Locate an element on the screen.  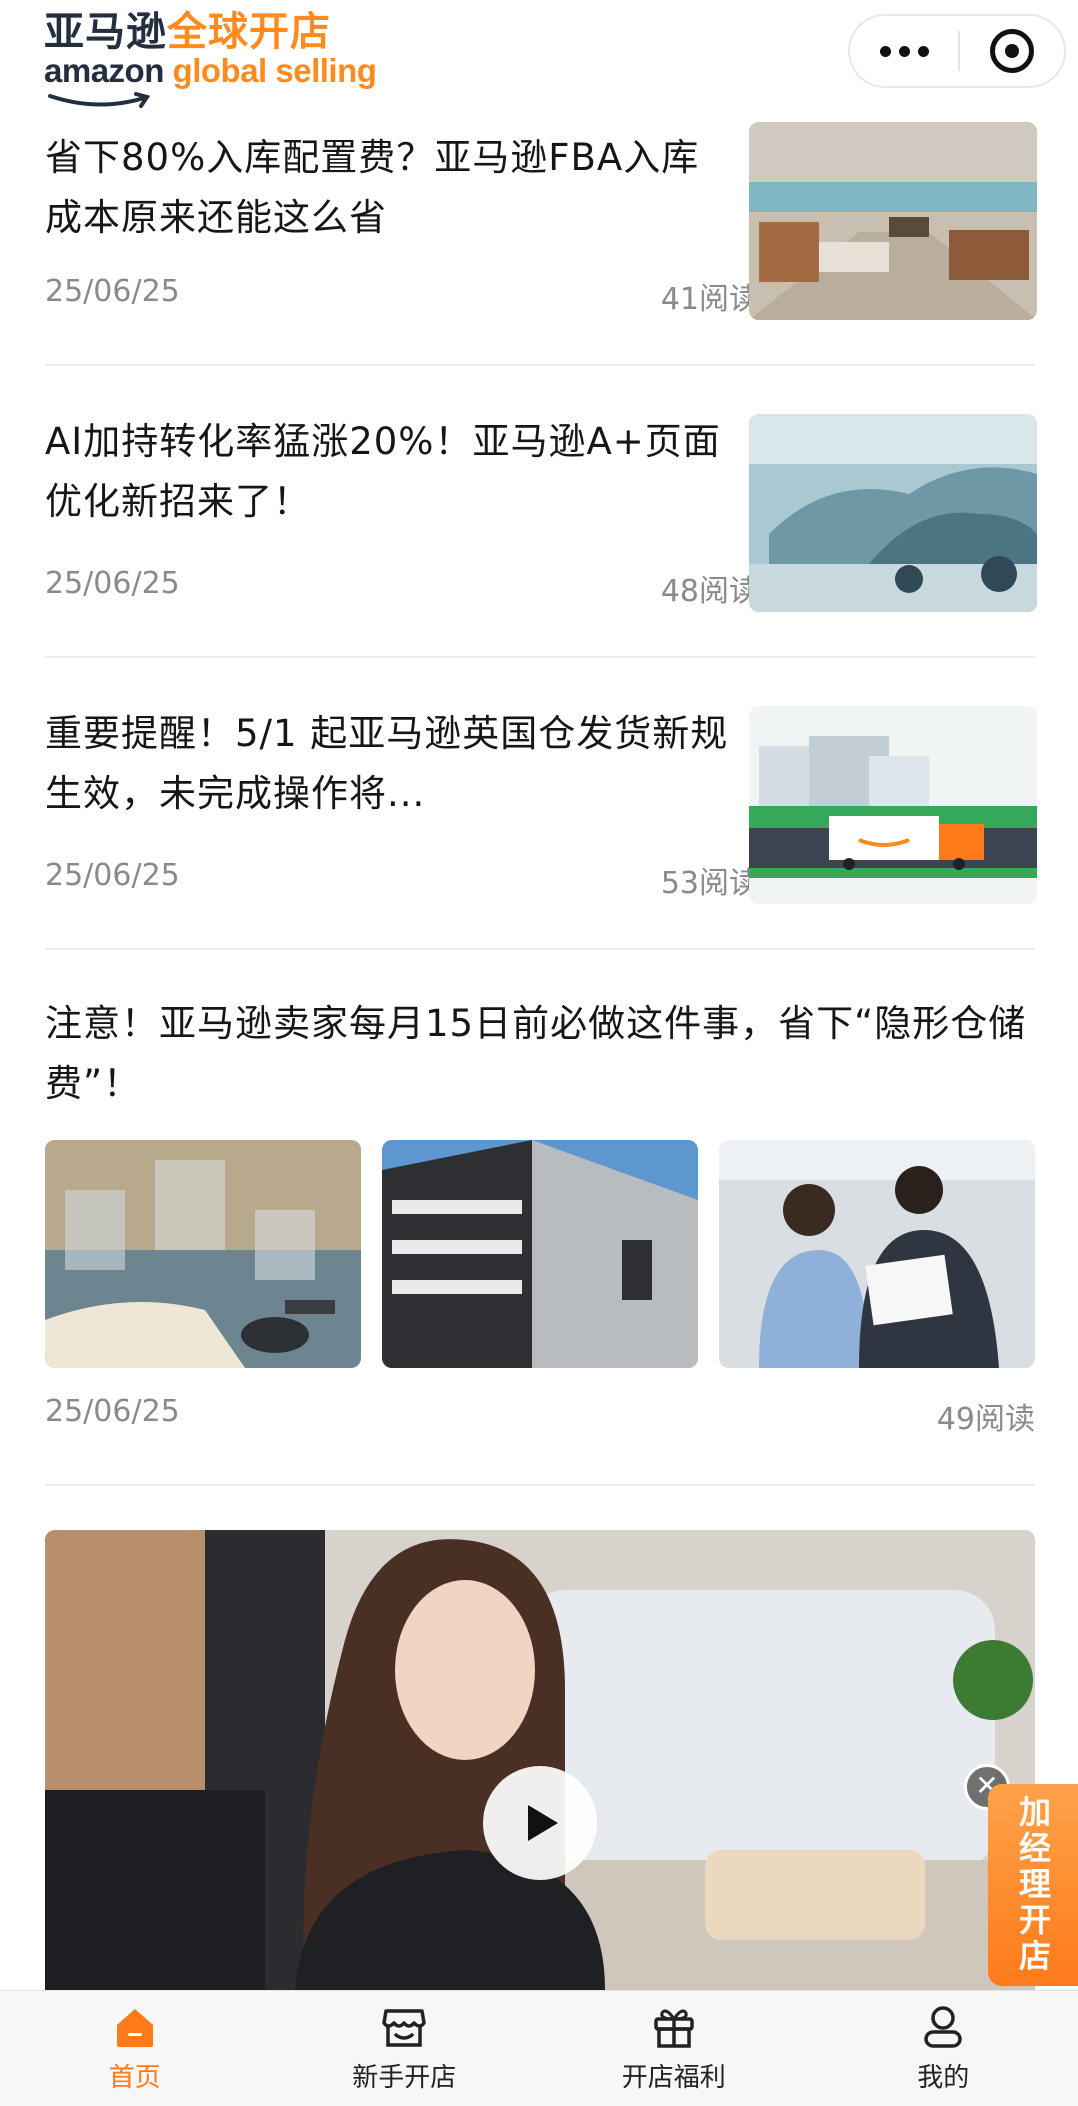
play-icon is located at coordinates (540, 1823).